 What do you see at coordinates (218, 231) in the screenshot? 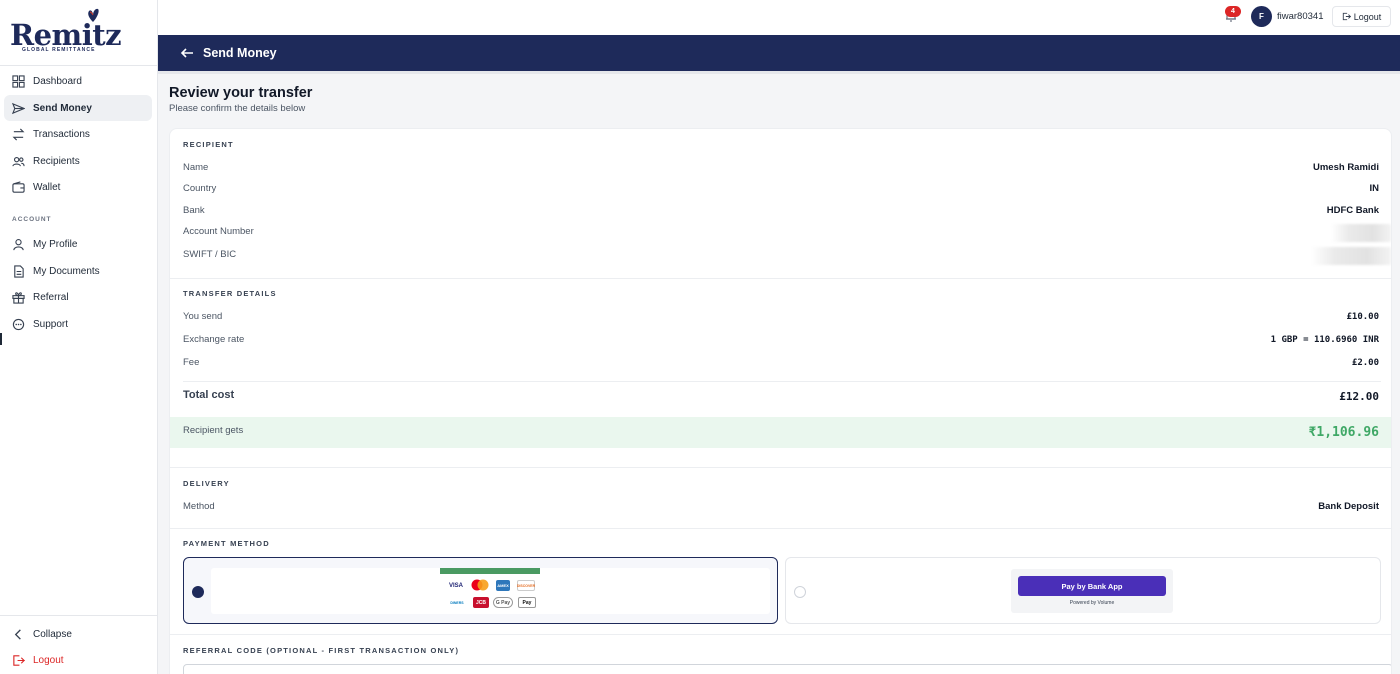
I see `recipient-account-label: Account Number` at bounding box center [218, 231].